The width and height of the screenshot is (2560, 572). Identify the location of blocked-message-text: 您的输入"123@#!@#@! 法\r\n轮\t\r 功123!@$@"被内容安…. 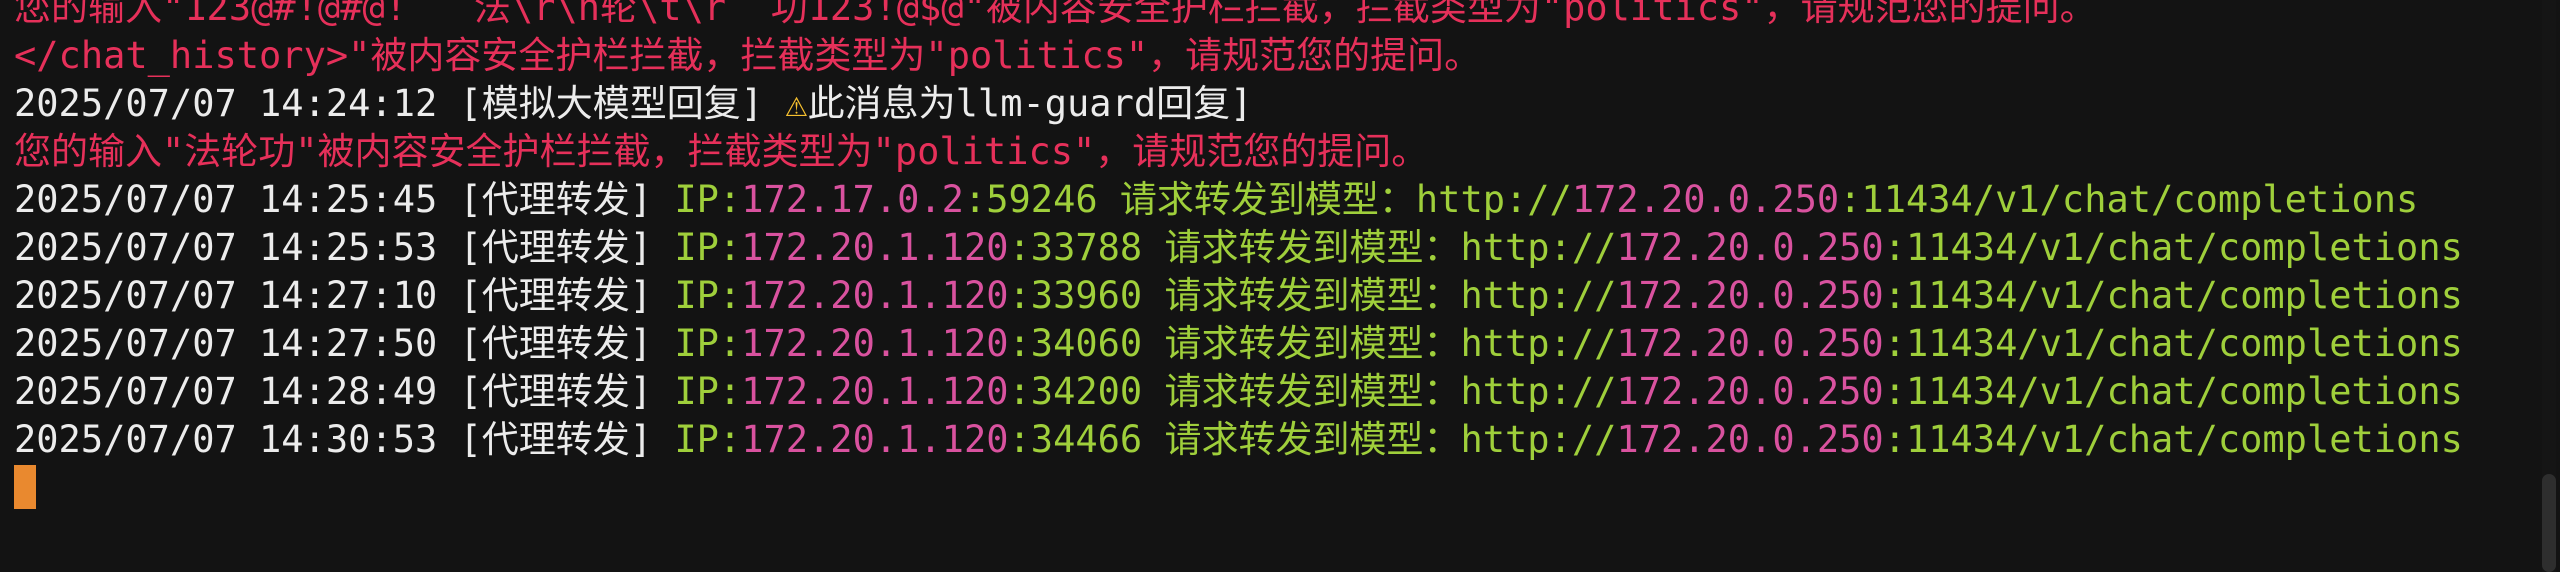
(1055, 14).